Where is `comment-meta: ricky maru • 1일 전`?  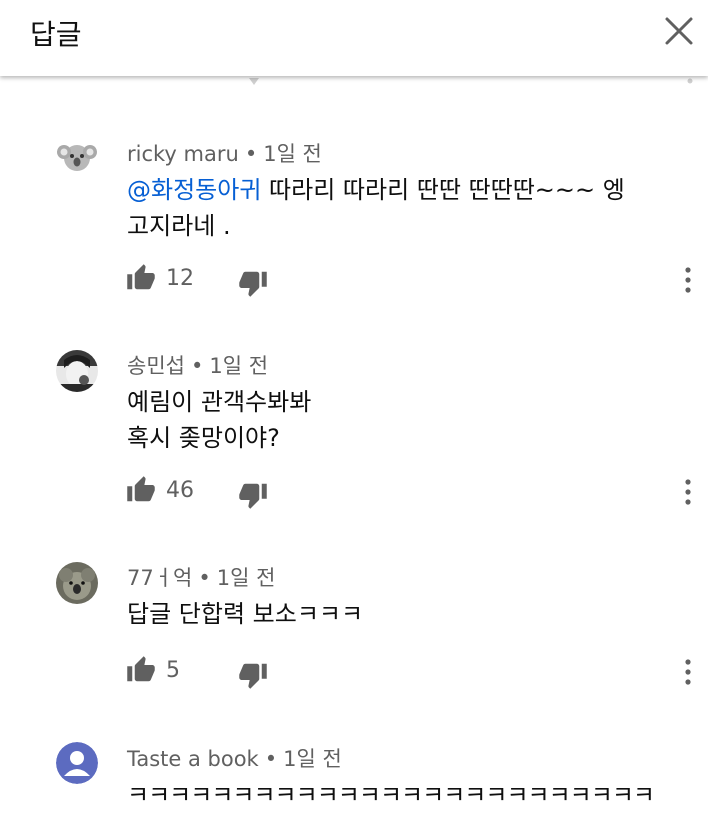
comment-meta: ricky maru • 1일 전 is located at coordinates (224, 153).